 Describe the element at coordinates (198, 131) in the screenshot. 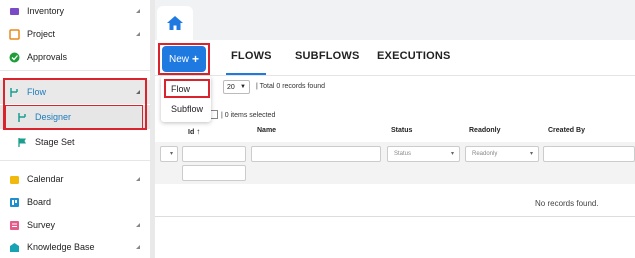

I see `sort-up-icon: ↑` at that location.